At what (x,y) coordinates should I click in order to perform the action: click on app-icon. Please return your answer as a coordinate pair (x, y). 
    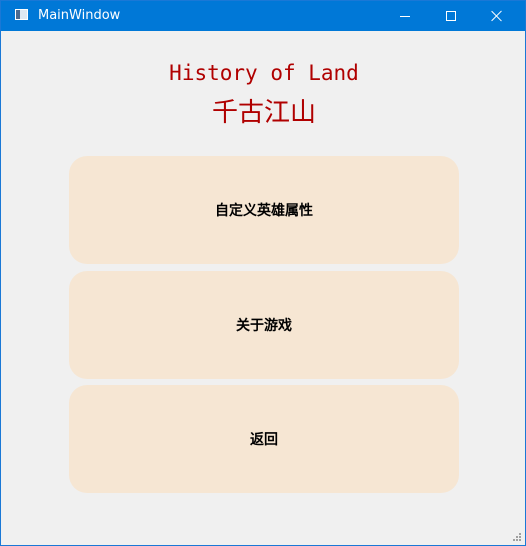
    Looking at the image, I should click on (21, 14).